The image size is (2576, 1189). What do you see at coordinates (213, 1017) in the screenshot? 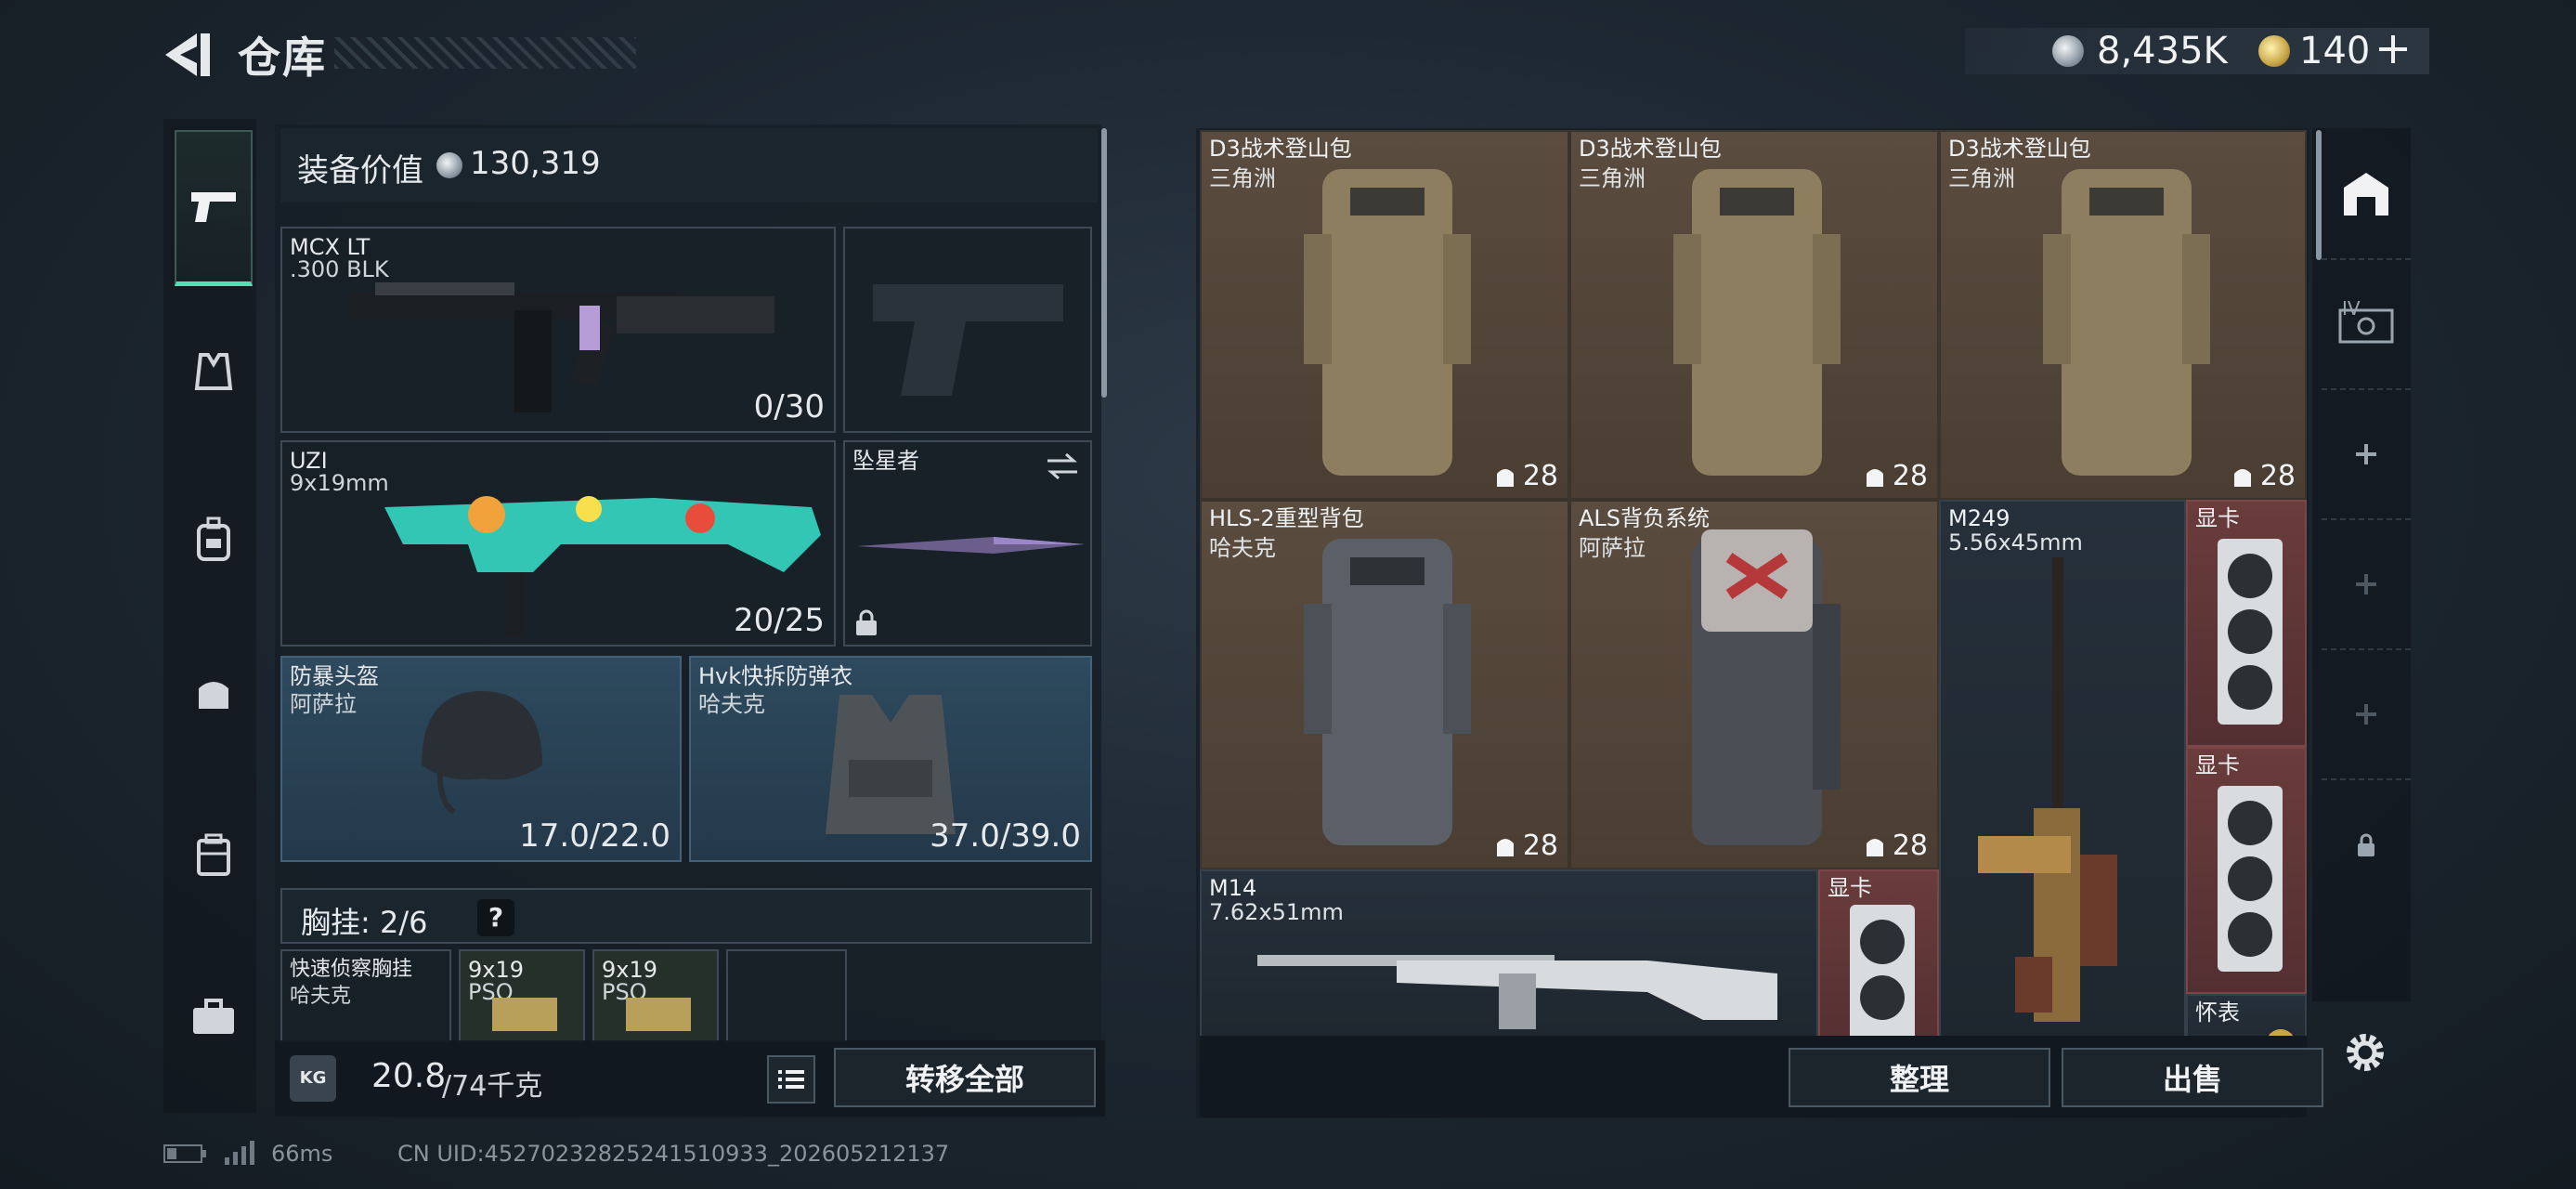
I see `sidebar-item-toolbox` at bounding box center [213, 1017].